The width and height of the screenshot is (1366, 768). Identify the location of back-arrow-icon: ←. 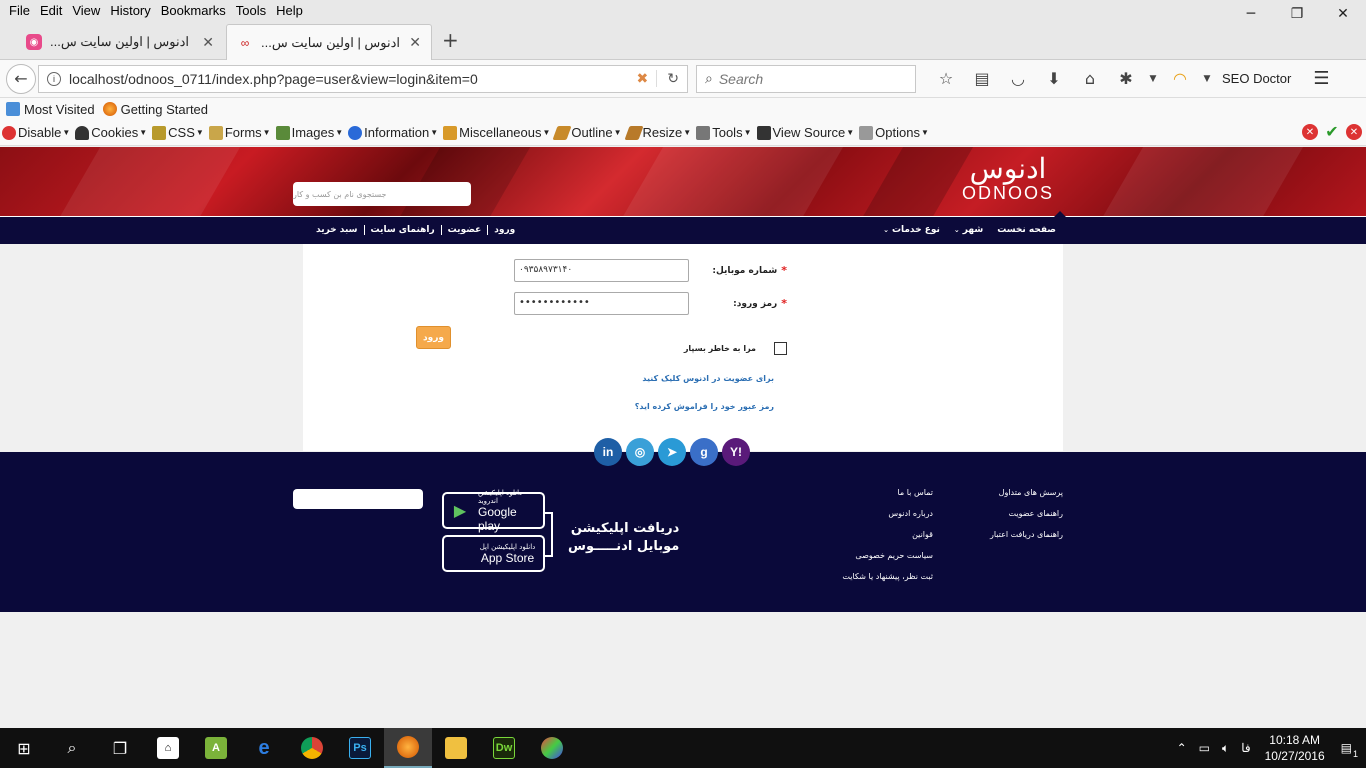
(21, 78).